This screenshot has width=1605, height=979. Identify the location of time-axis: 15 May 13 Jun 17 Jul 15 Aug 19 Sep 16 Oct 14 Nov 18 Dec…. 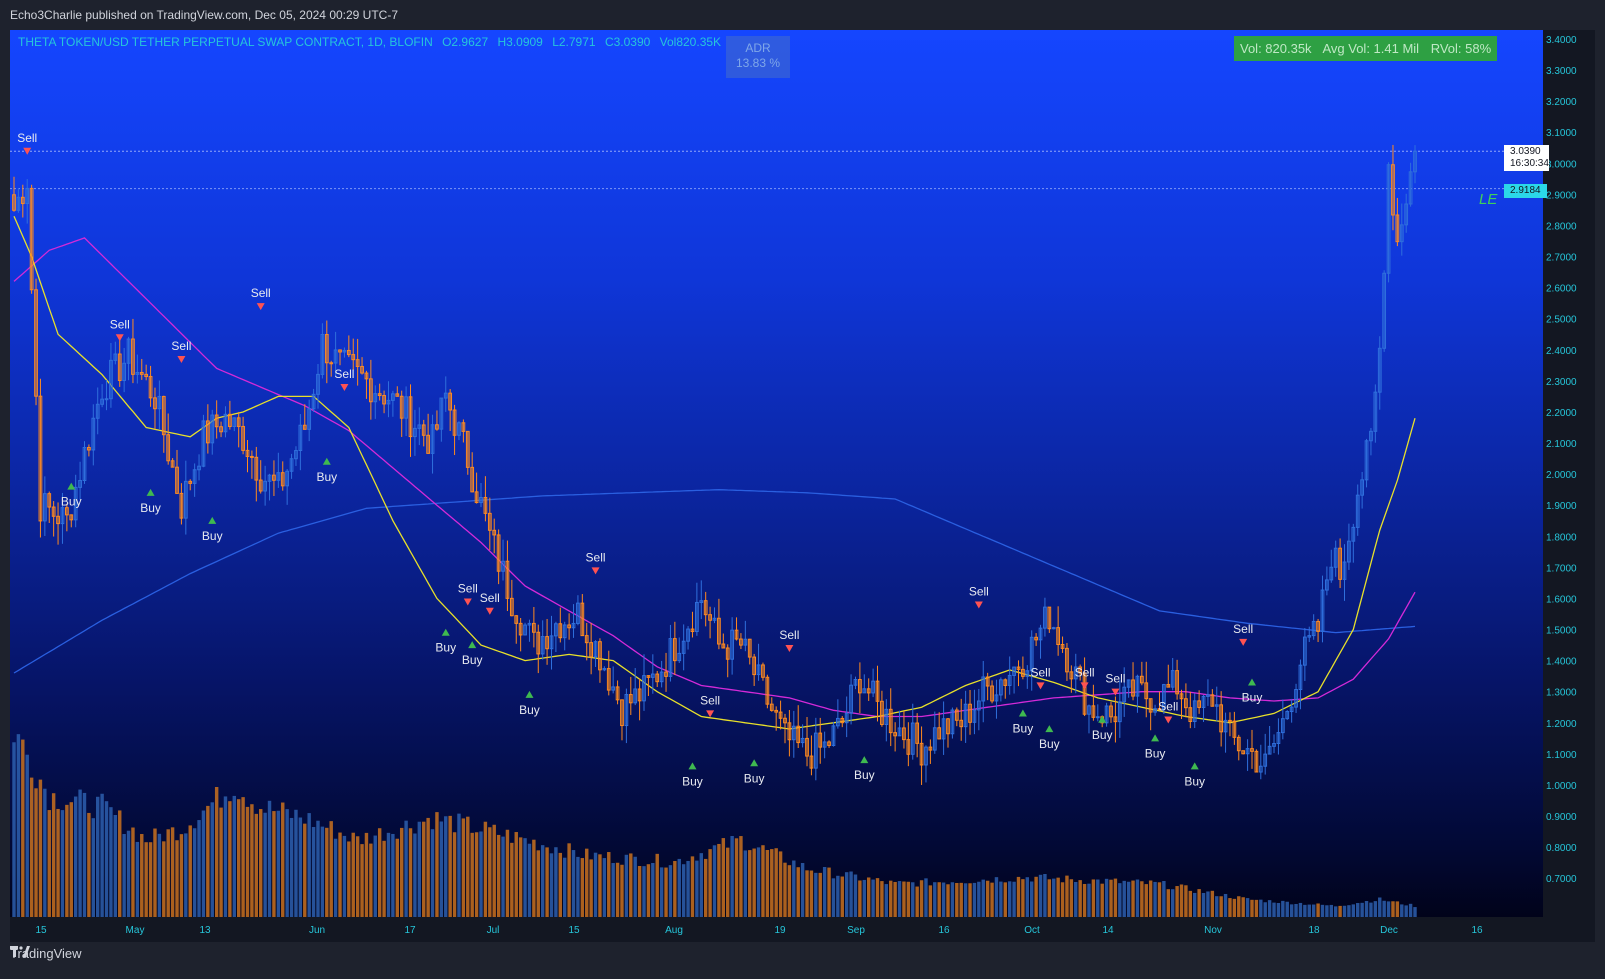
(802, 929).